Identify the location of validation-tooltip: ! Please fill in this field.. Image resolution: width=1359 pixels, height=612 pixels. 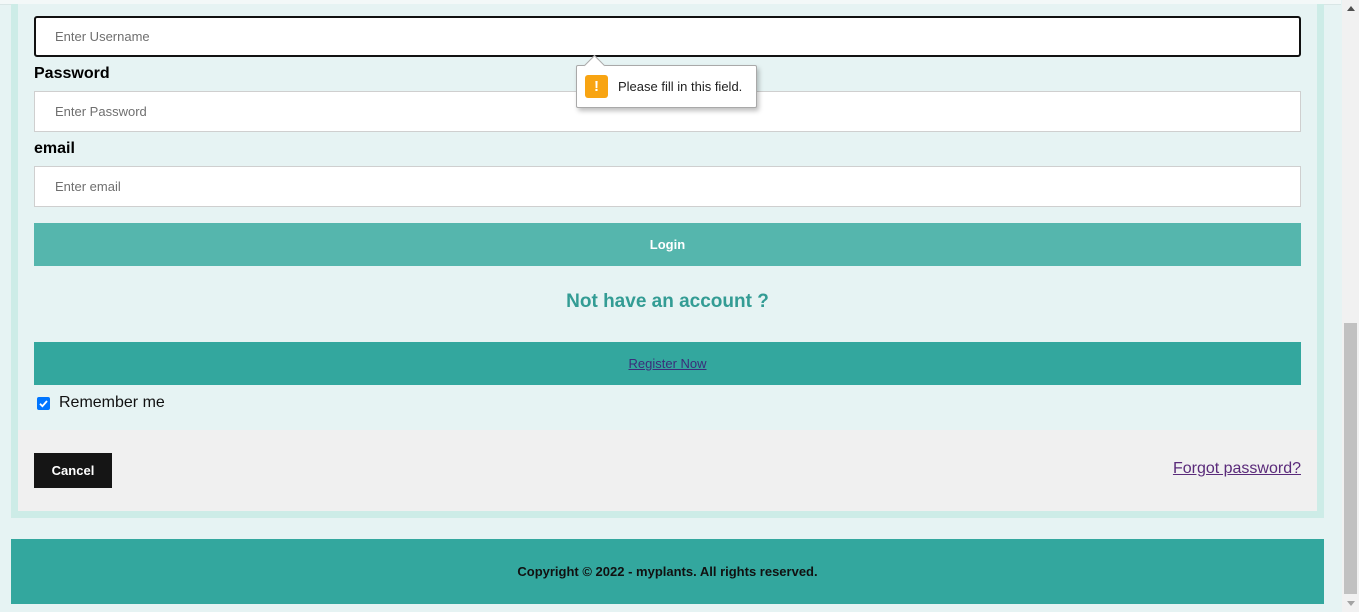
(666, 81).